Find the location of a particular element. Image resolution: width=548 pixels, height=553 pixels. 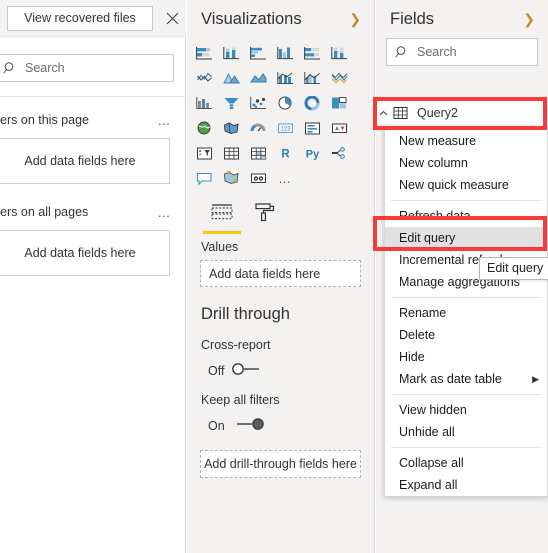

r-script-visual-icon: R is located at coordinates (285, 153).